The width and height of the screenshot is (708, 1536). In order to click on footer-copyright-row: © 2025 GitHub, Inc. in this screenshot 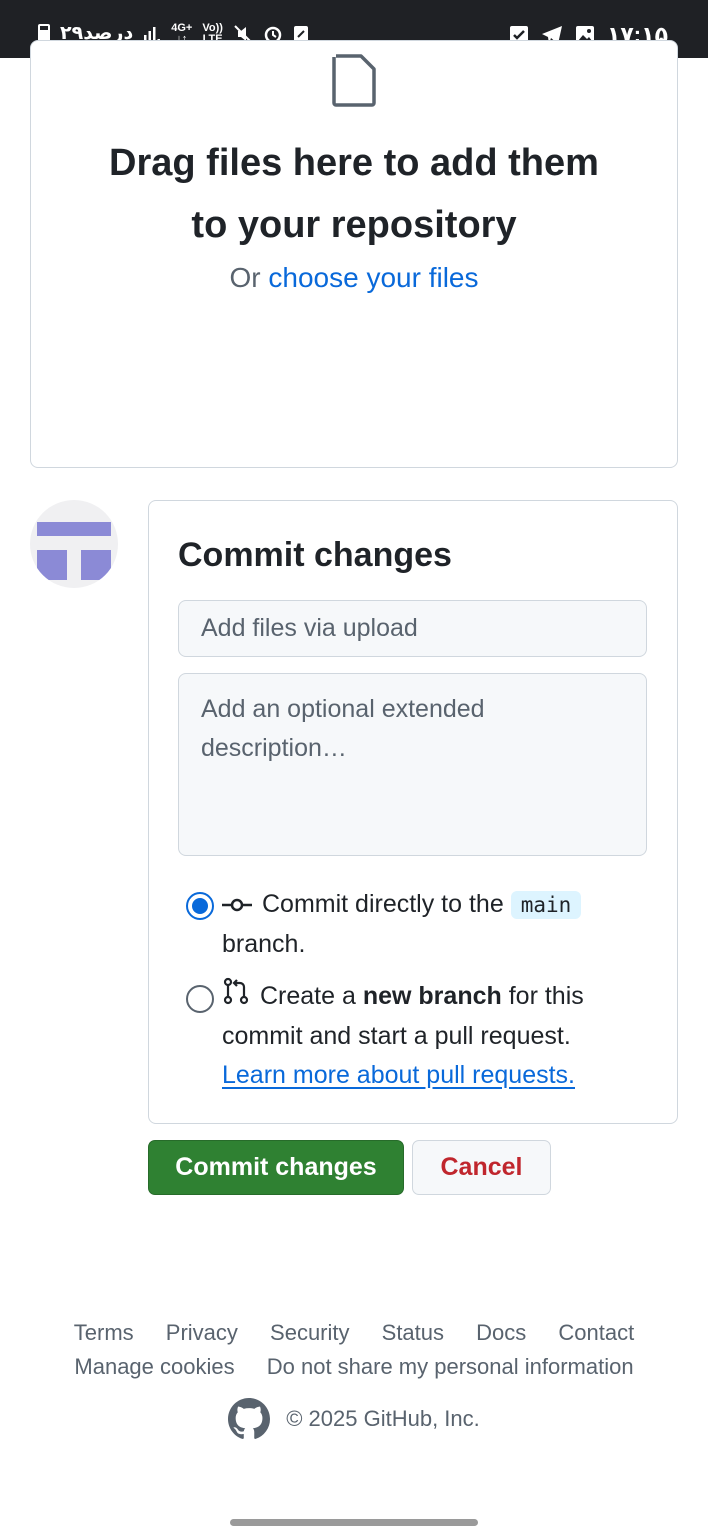, I will do `click(354, 1419)`.